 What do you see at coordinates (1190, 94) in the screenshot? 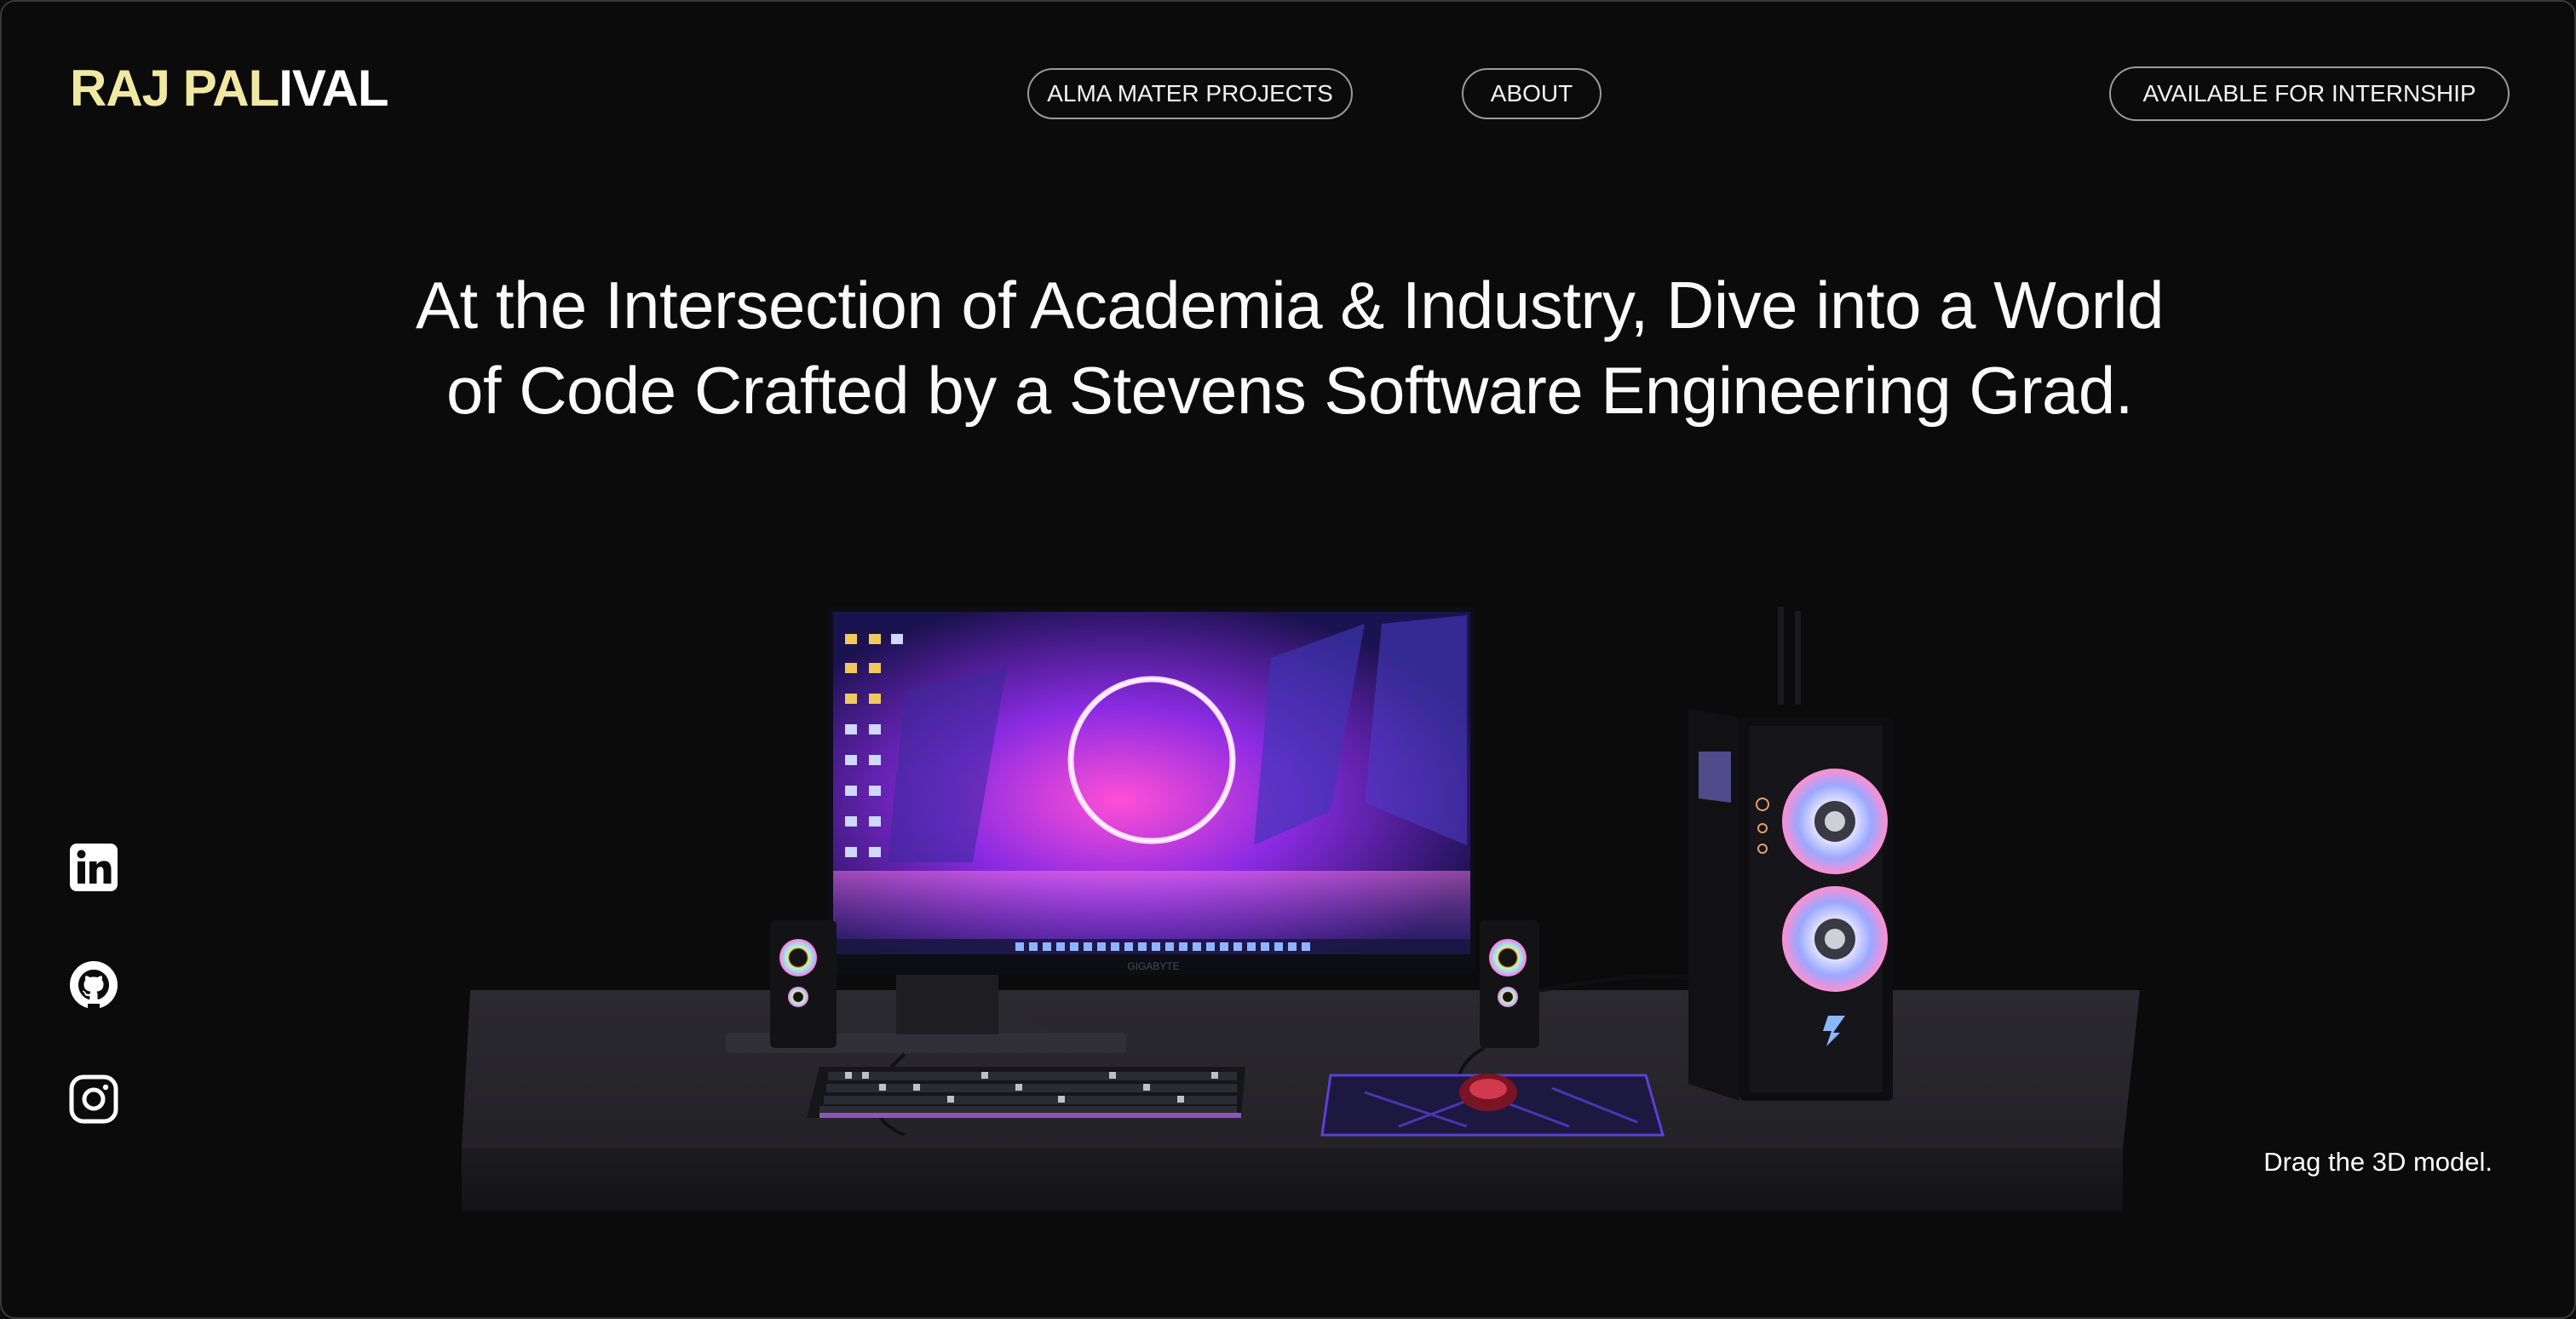
I see `nav-projects-button: ALMA MATER PROJECTS` at bounding box center [1190, 94].